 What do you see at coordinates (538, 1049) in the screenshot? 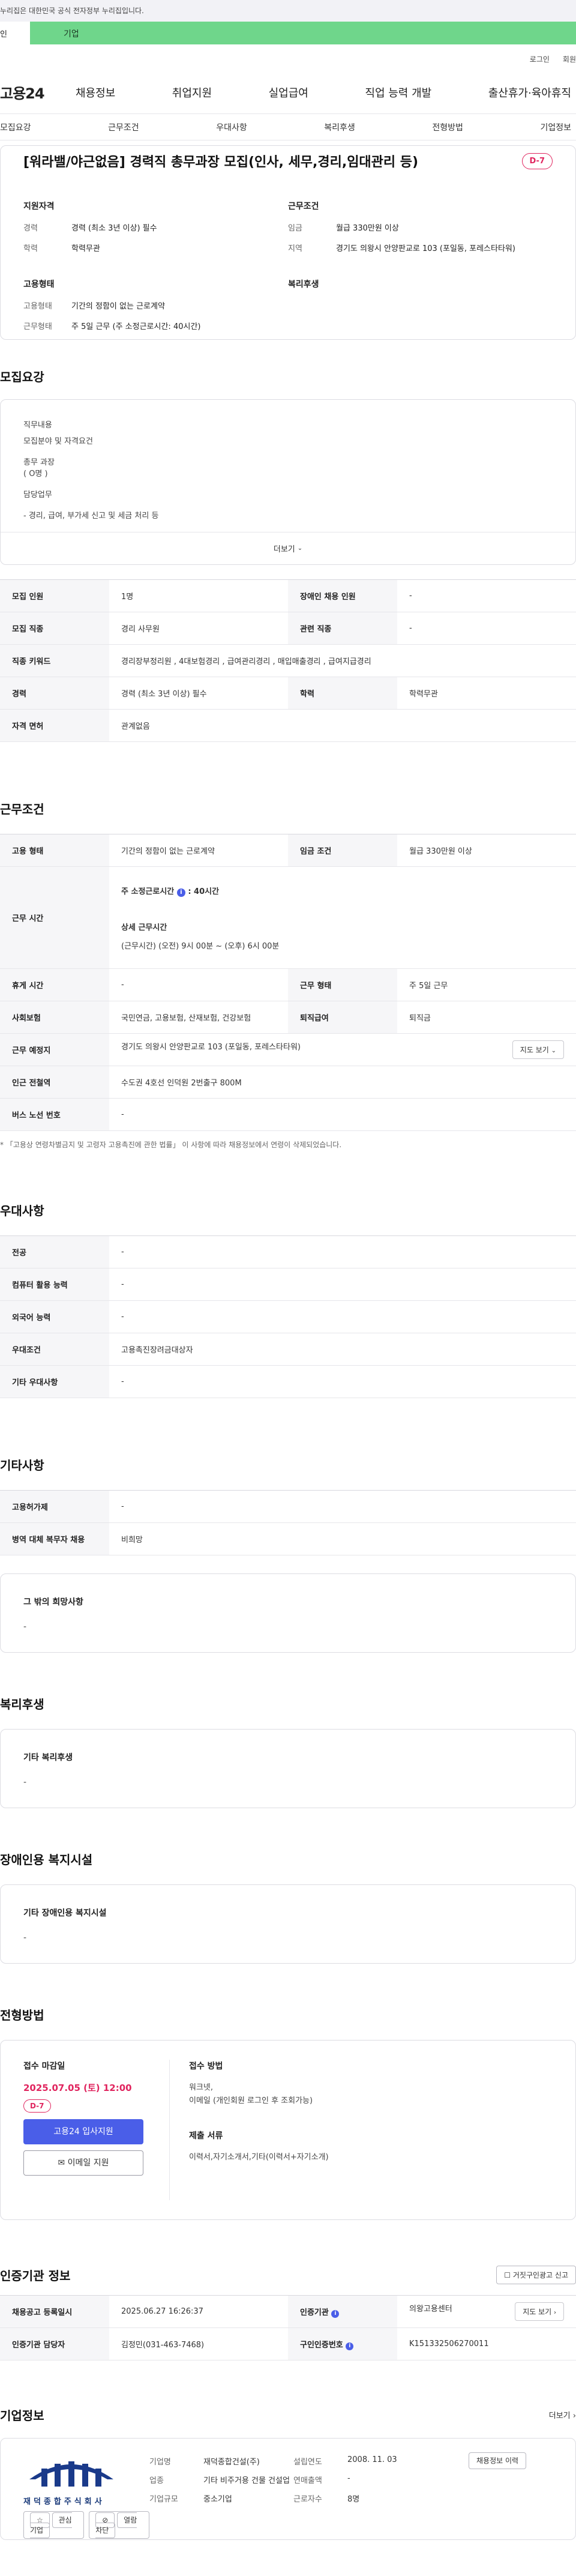
I see `map-view-button: 지도 보기 ⌄` at bounding box center [538, 1049].